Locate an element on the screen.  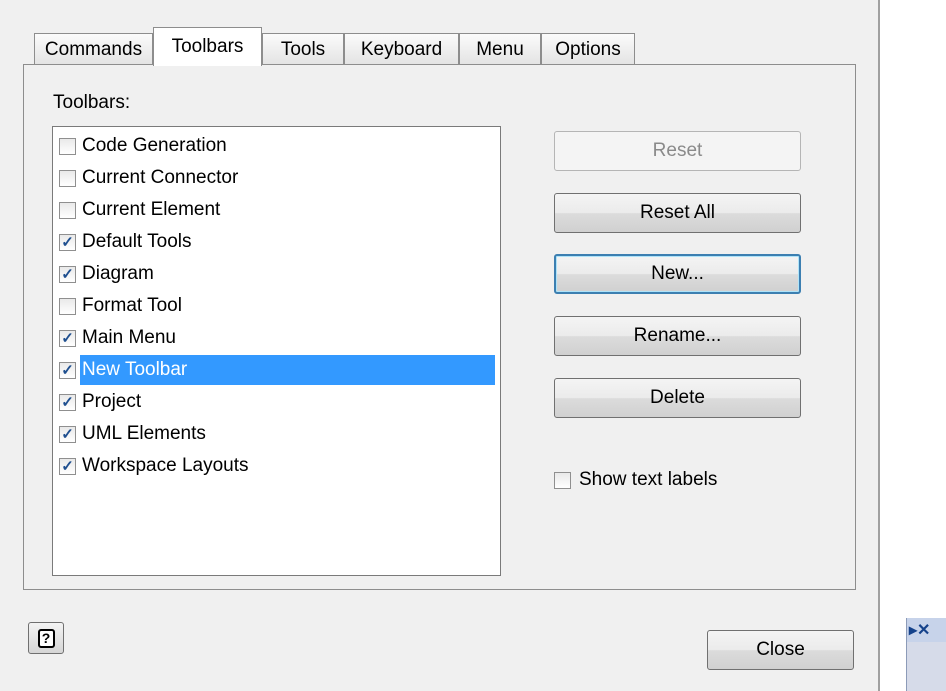
tab-label: Tools is located at coordinates (303, 49).